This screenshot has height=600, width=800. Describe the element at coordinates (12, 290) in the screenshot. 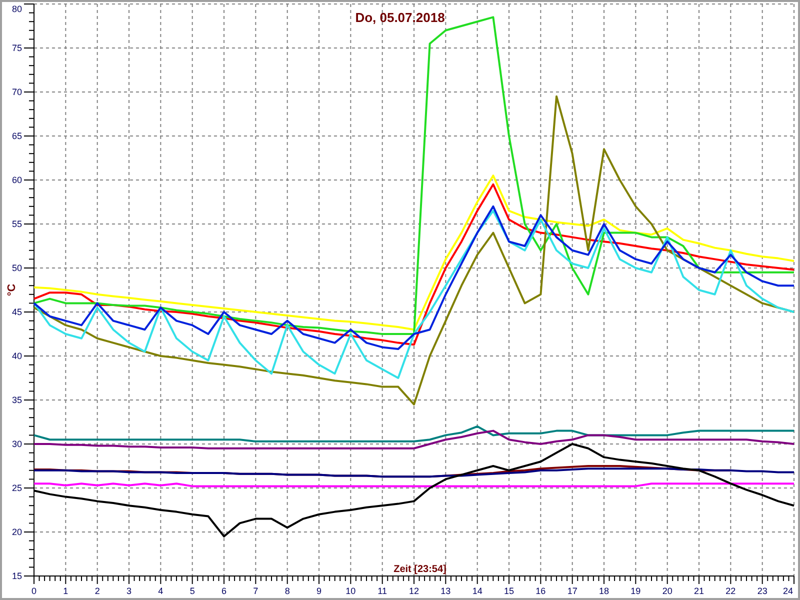

I see `axis-label: °C` at that location.